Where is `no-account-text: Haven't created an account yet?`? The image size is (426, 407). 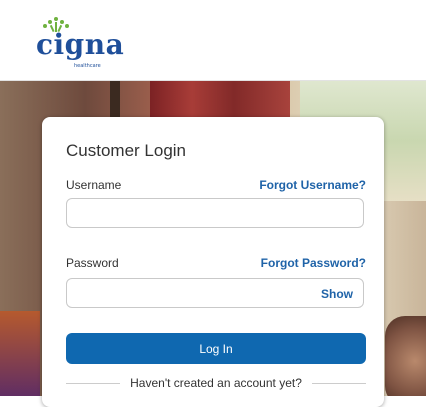 no-account-text: Haven't created an account yet? is located at coordinates (216, 383).